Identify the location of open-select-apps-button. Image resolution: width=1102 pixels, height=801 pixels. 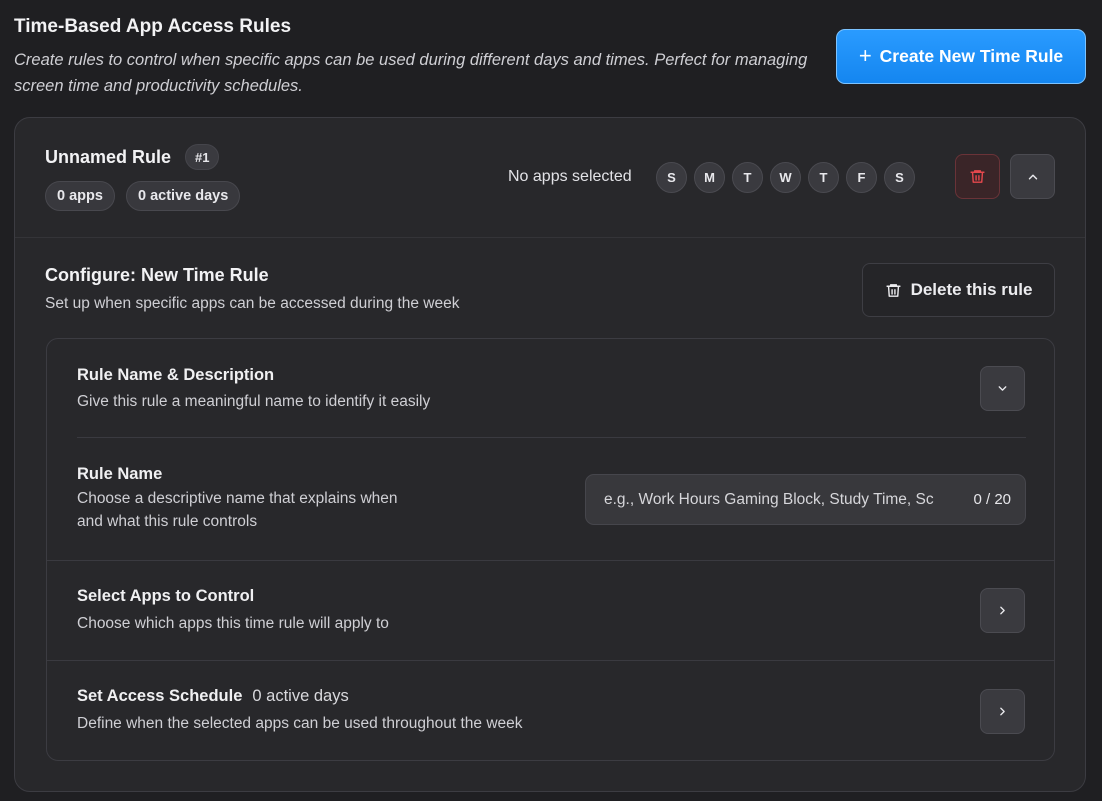
(1002, 610).